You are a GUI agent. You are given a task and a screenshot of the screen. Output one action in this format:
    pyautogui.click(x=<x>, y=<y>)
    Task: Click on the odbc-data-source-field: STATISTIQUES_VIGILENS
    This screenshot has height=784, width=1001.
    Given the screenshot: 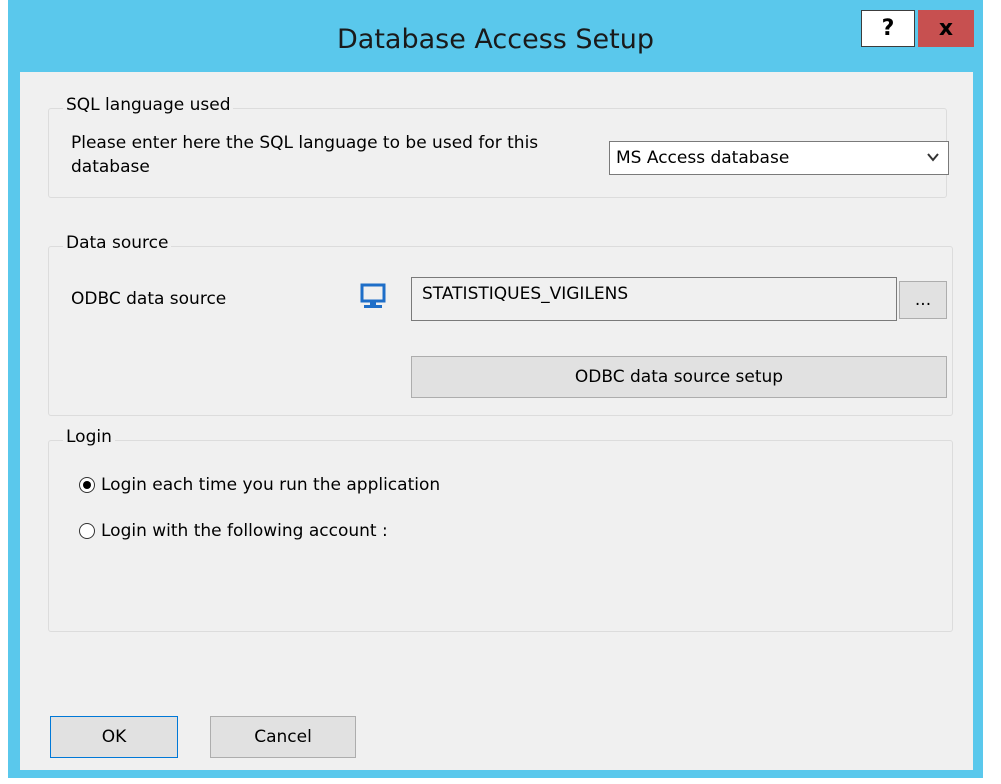 What is the action you would take?
    pyautogui.click(x=654, y=299)
    